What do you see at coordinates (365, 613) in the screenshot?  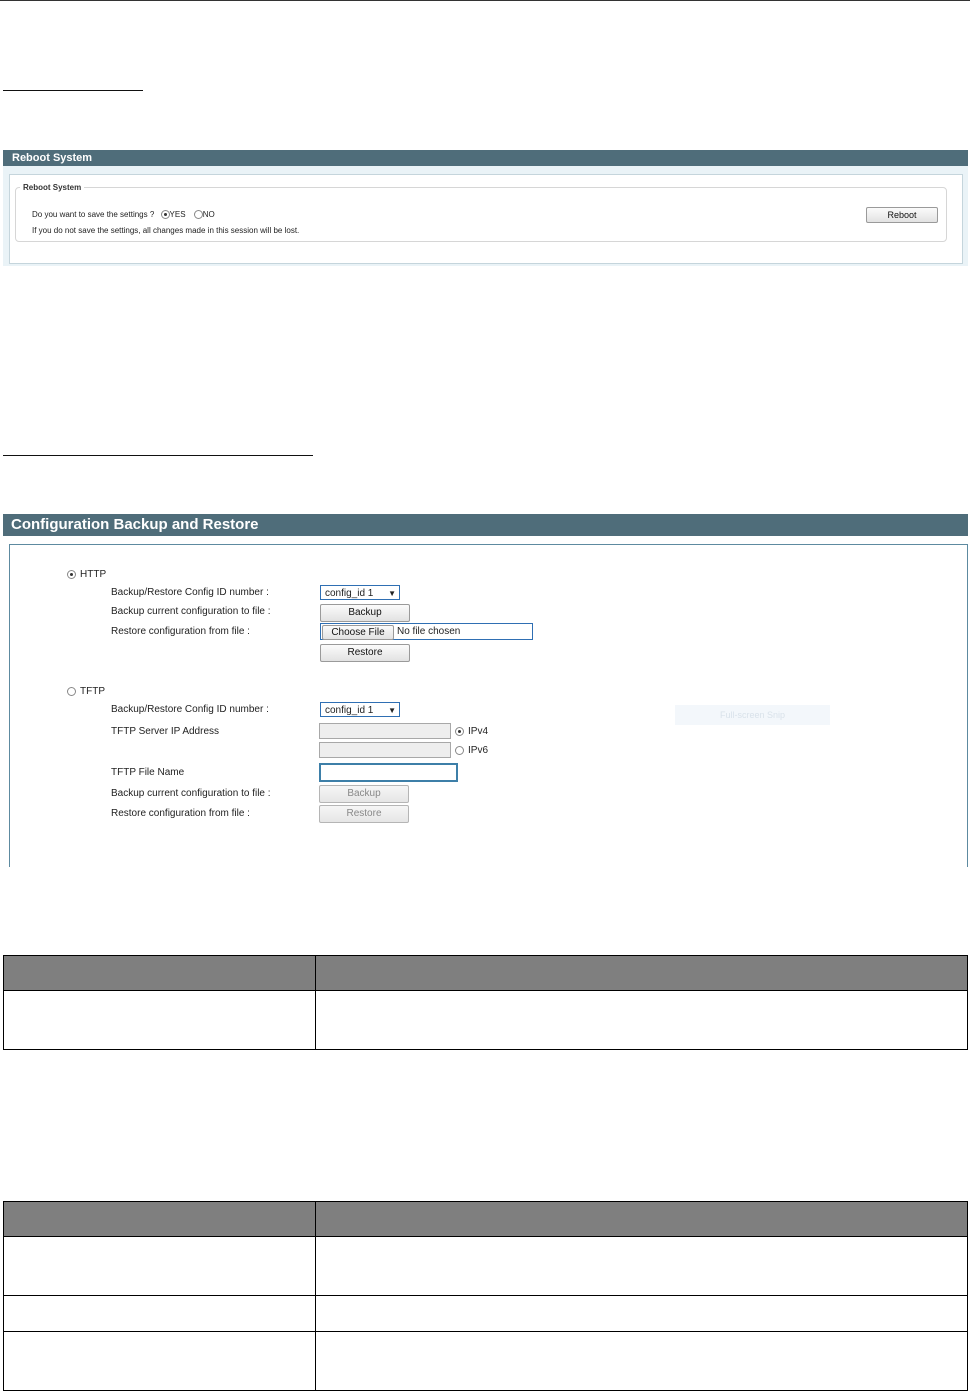 I see `http-backup-button: Backup` at bounding box center [365, 613].